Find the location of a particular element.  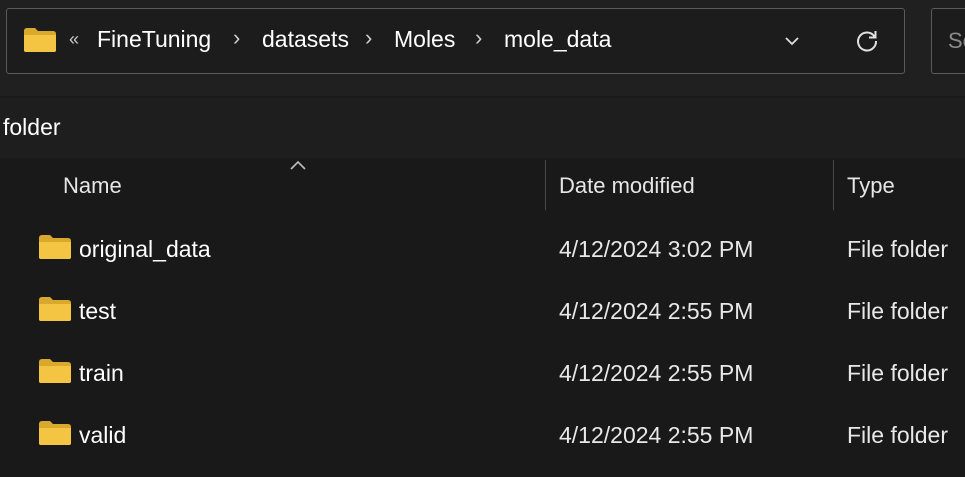

file-name: valid is located at coordinates (103, 435).